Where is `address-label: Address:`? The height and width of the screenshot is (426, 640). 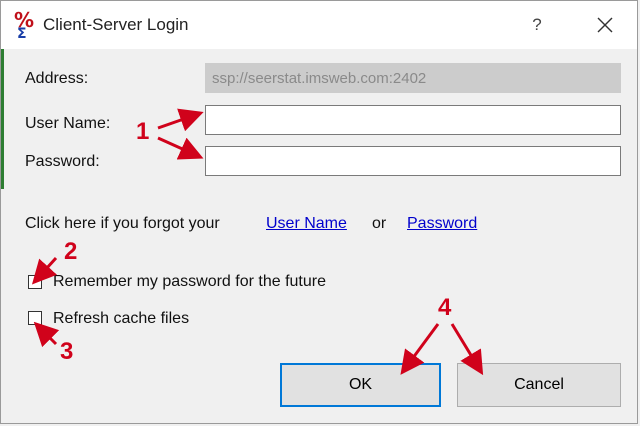
address-label: Address: is located at coordinates (57, 78).